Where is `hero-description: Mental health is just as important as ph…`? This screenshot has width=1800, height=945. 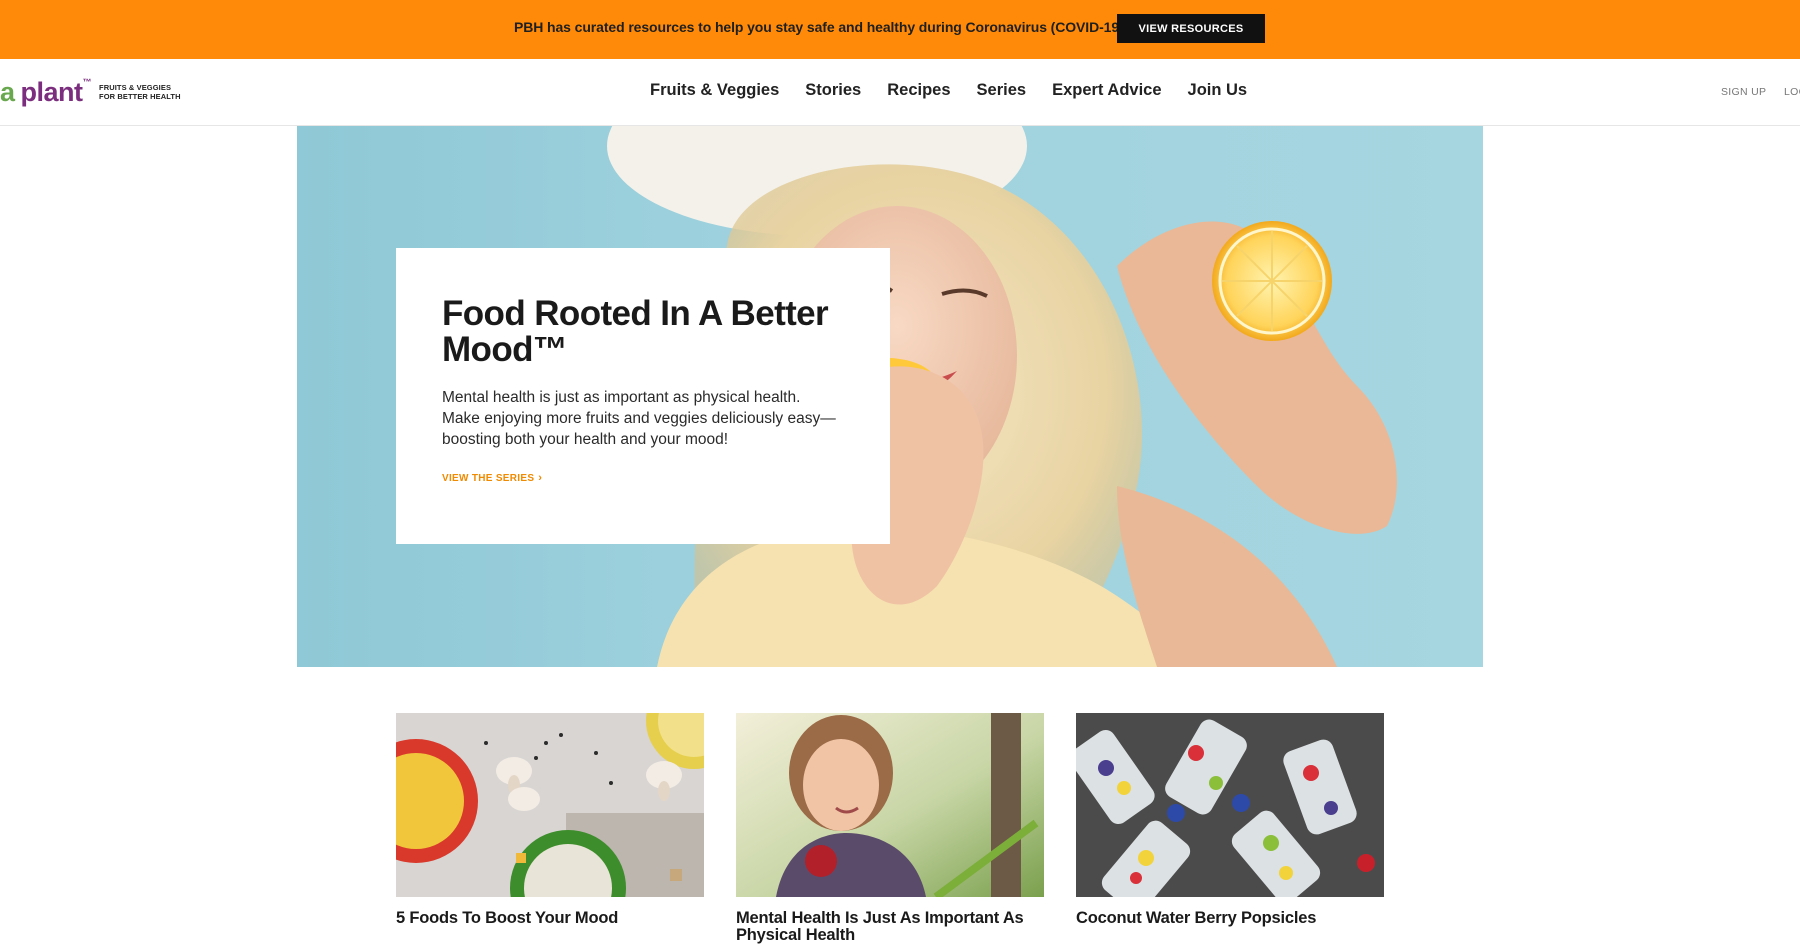
hero-description: Mental health is just as important as ph… is located at coordinates (639, 418).